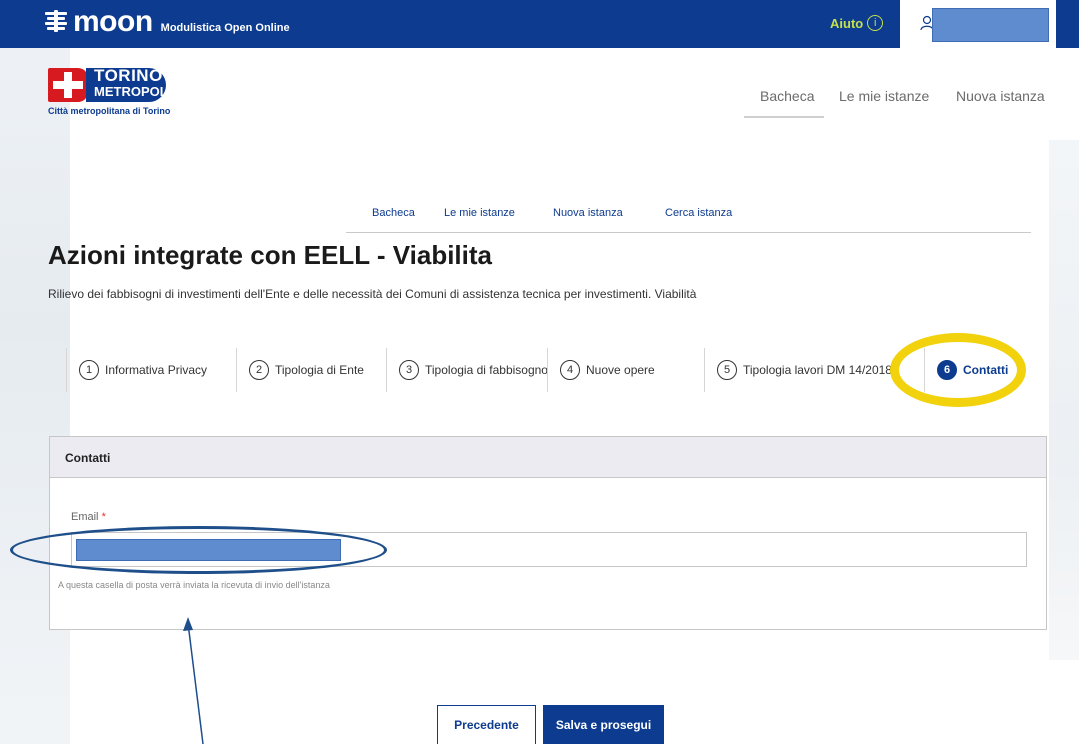  What do you see at coordinates (85, 517) in the screenshot?
I see `email-label-text: Email` at bounding box center [85, 517].